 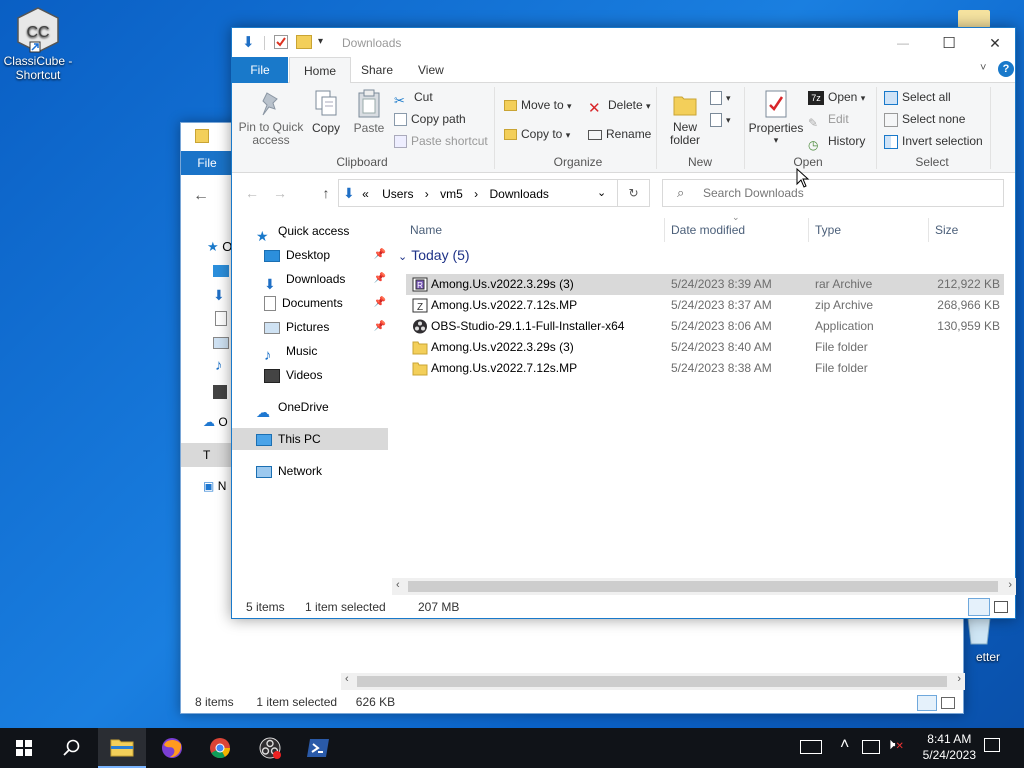 What do you see at coordinates (434, 255) in the screenshot?
I see `group-header-today: ⌄ Today (5)` at bounding box center [434, 255].